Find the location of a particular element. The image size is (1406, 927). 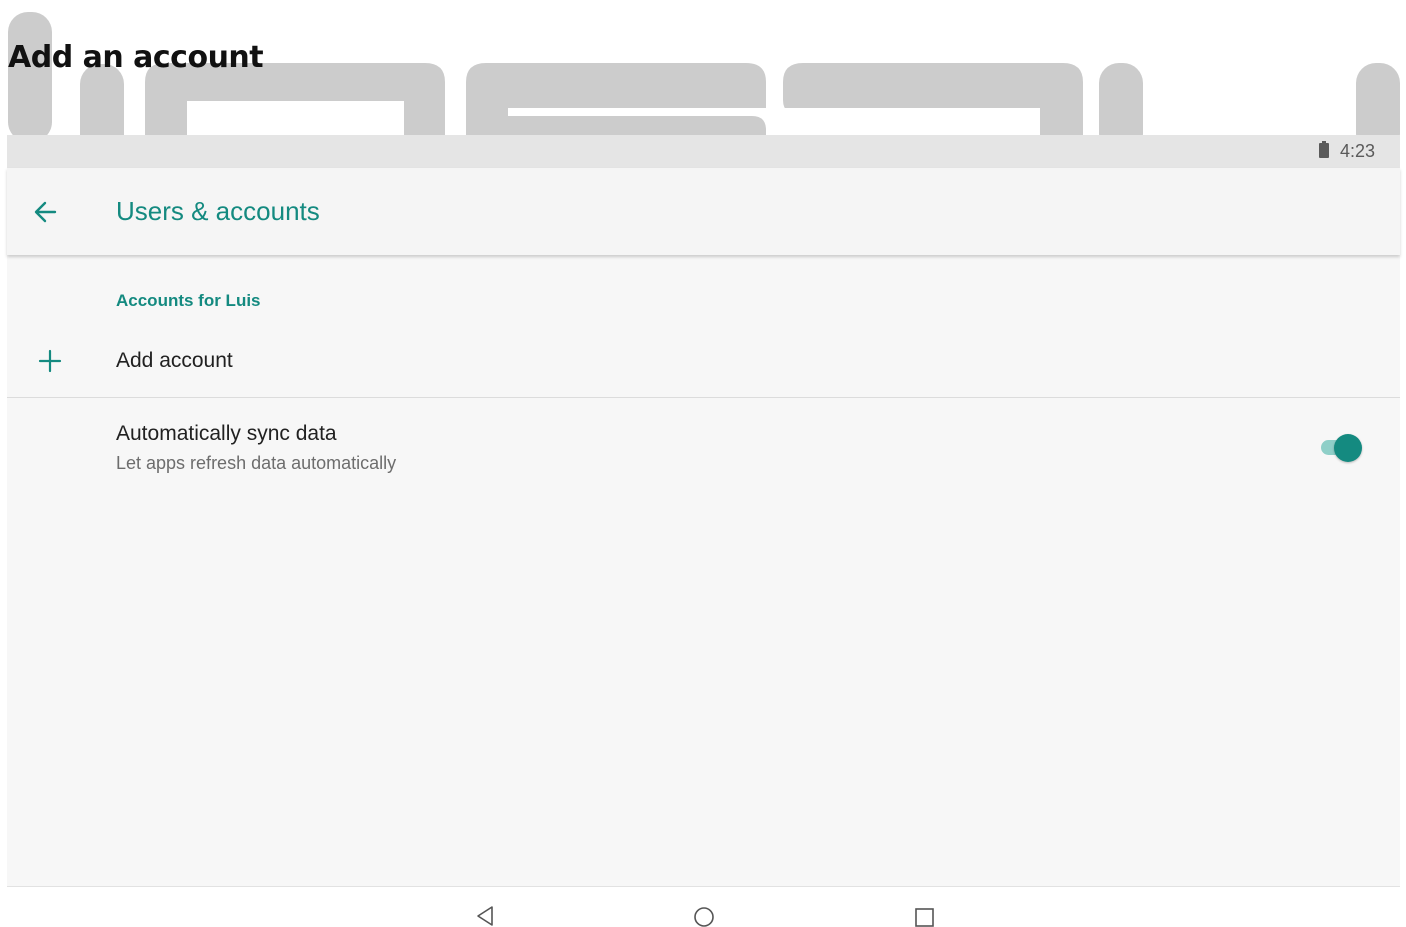

document-title: Add an account is located at coordinates (136, 57).